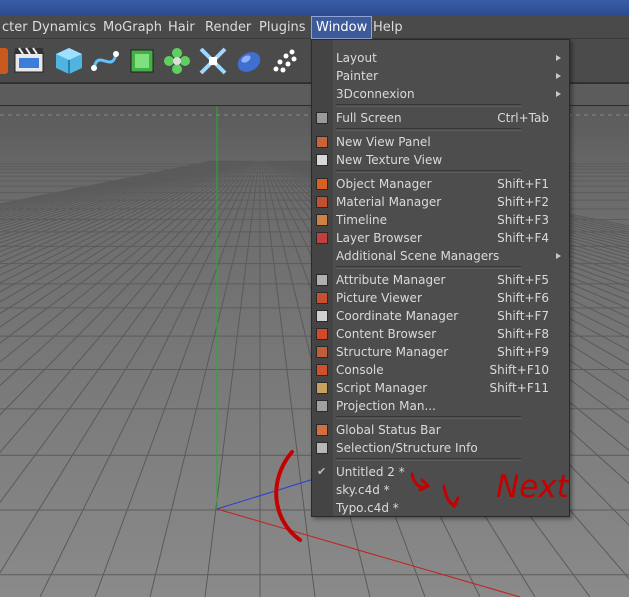 The image size is (629, 597). I want to click on timeline-icon, so click(322, 220).